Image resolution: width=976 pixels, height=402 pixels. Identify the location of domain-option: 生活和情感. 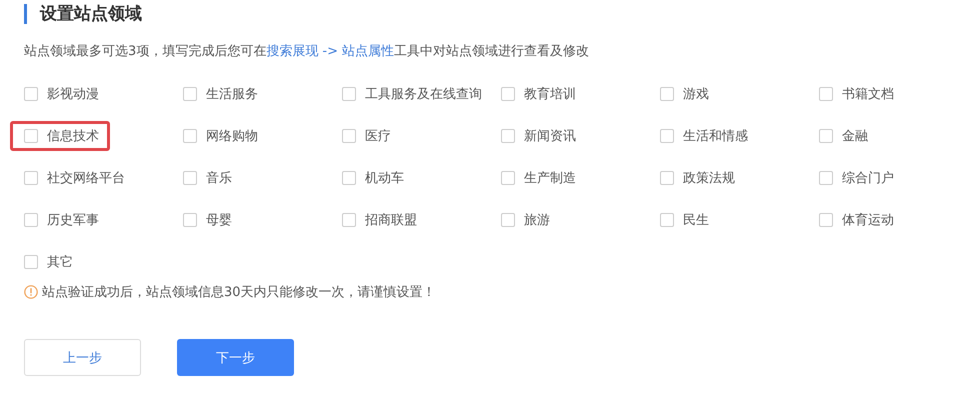
(708, 136).